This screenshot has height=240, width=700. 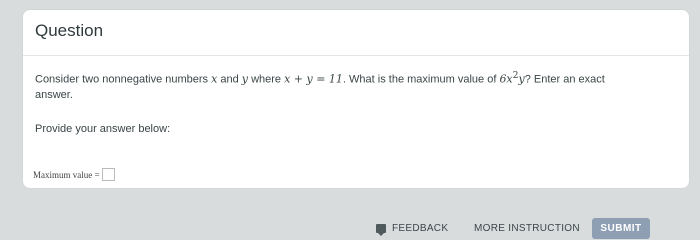 I want to click on answer-label: Maximum value =, so click(x=66, y=174).